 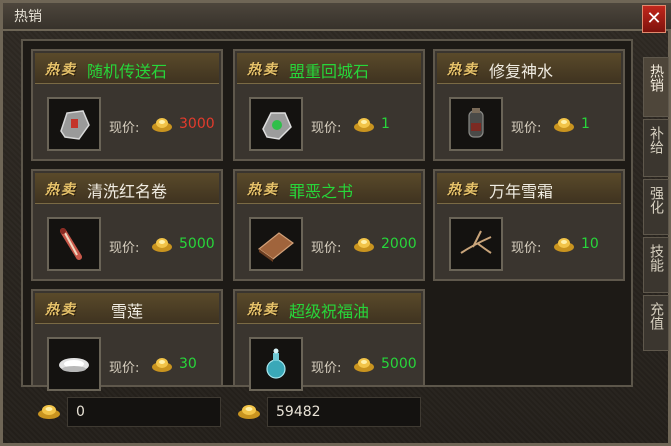 I want to click on item-card: 热卖 超级祝福油 现价: 5000, so click(x=329, y=340).